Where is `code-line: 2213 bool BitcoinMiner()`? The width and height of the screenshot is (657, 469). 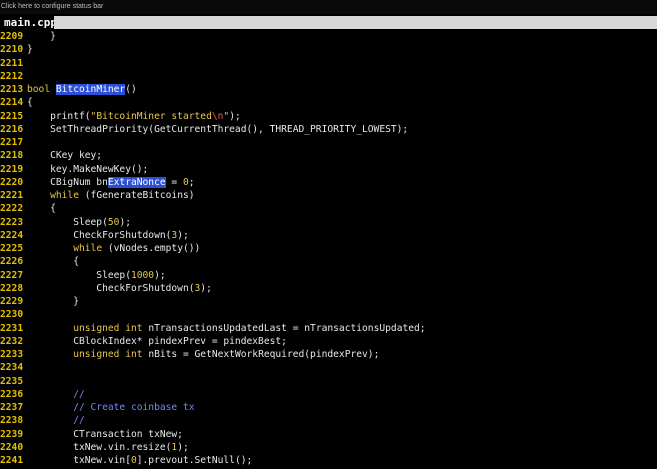
code-line: 2213 bool BitcoinMiner() is located at coordinates (328, 89).